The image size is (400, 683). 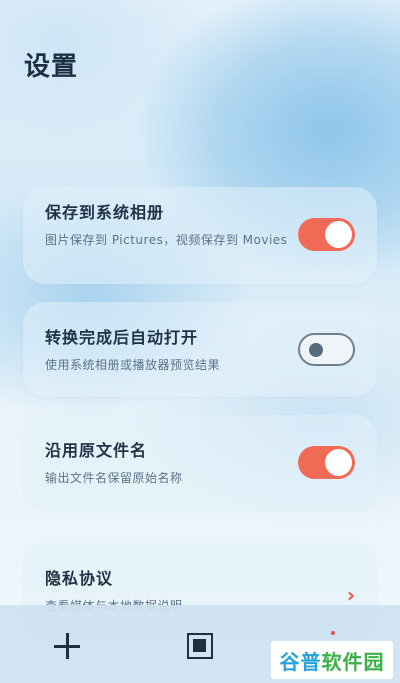 What do you see at coordinates (326, 349) in the screenshot?
I see `auto-open-toggle` at bounding box center [326, 349].